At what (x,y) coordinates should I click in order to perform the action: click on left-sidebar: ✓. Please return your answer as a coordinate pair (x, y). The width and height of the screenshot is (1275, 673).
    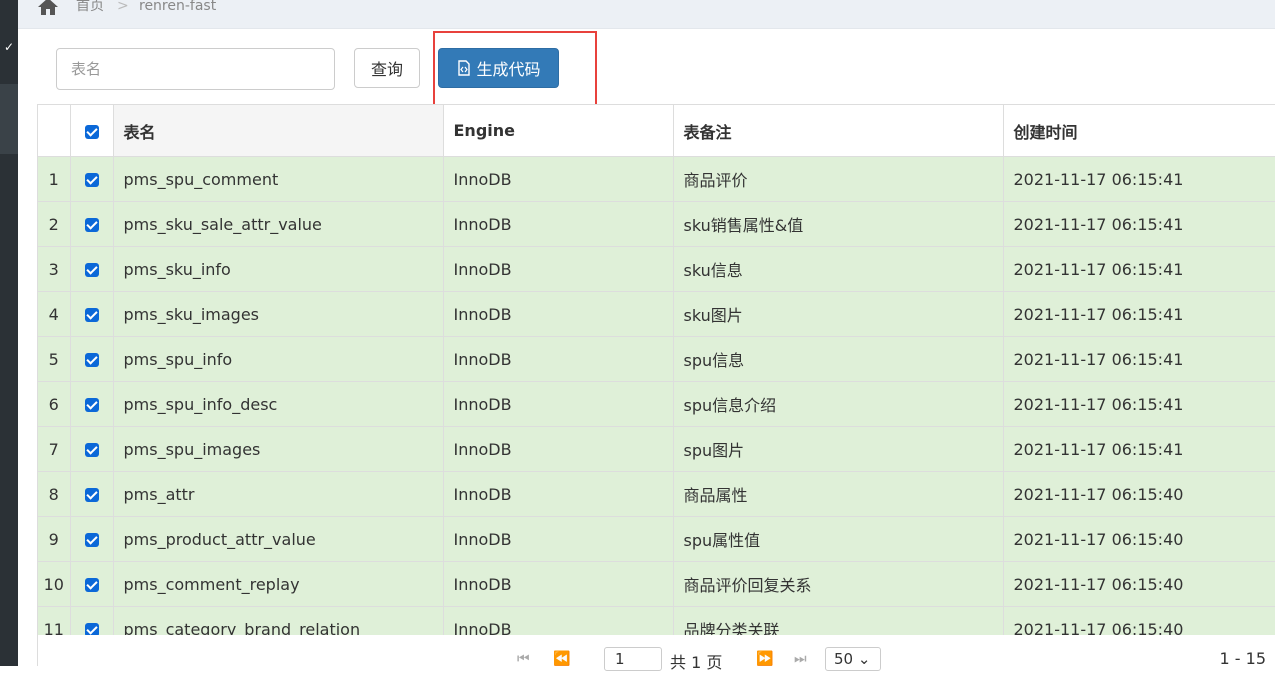
    Looking at the image, I should click on (9, 333).